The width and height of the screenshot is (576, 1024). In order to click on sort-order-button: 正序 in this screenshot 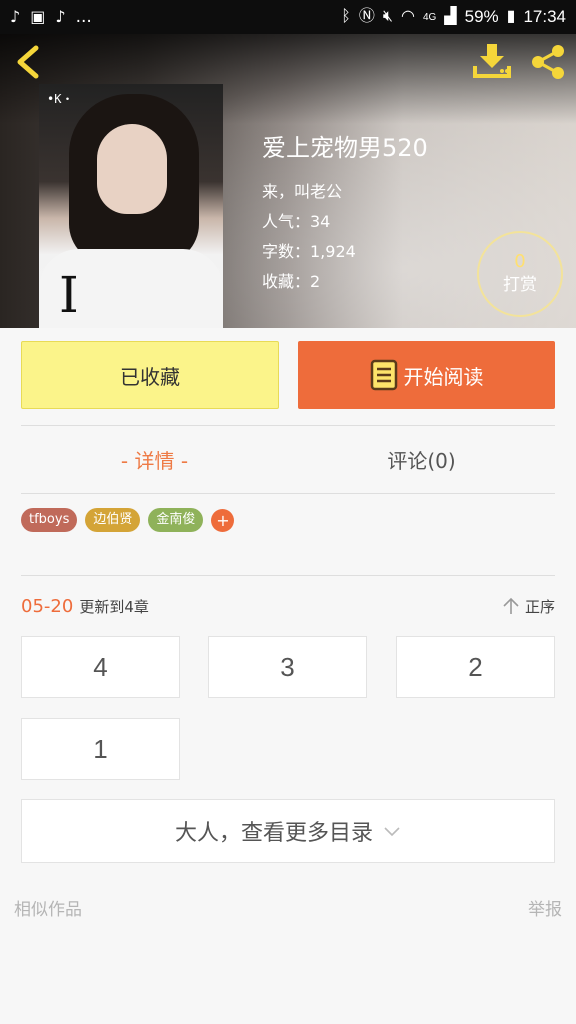, I will do `click(529, 606)`.